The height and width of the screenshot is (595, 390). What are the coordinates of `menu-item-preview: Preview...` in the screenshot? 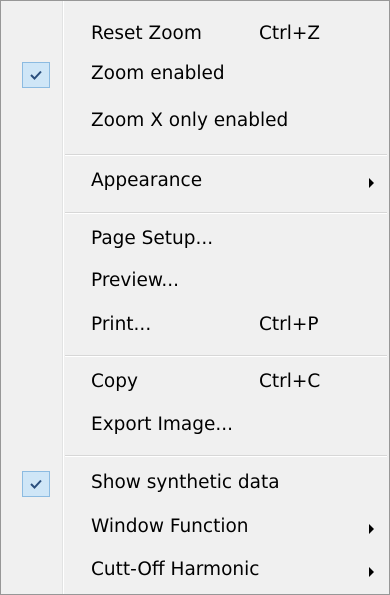 It's located at (195, 282).